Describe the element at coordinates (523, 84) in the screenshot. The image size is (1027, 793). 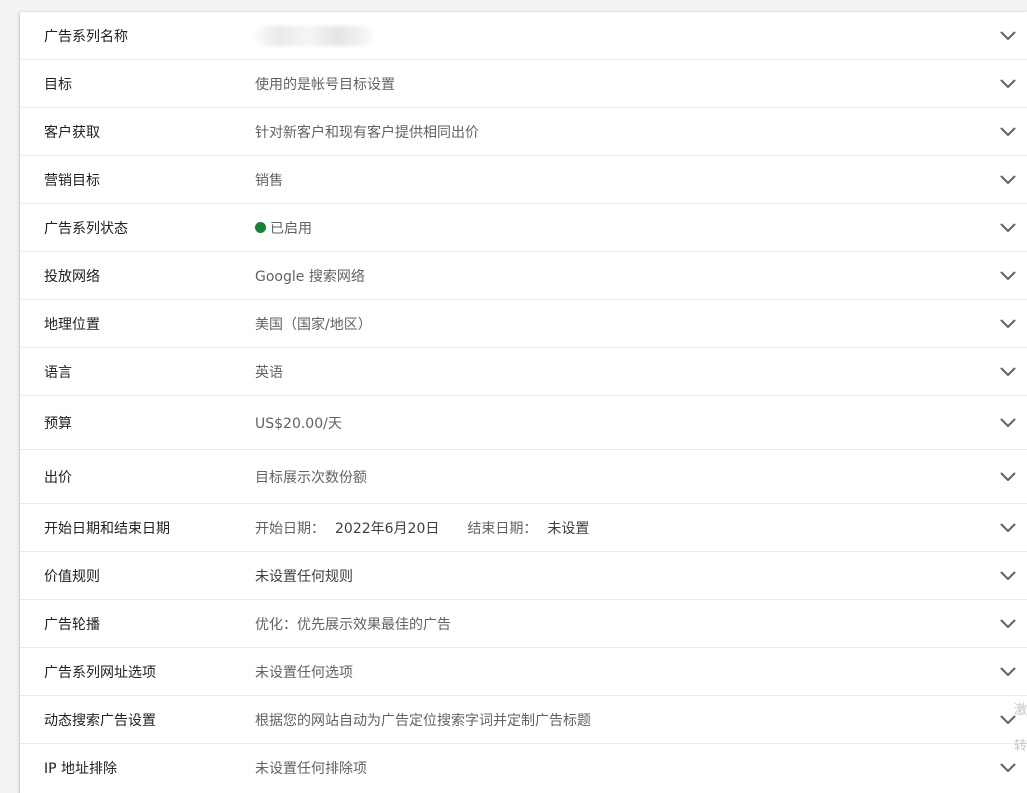
I see `setting-row-goal: 目标 使用的是帐号目标设置` at that location.